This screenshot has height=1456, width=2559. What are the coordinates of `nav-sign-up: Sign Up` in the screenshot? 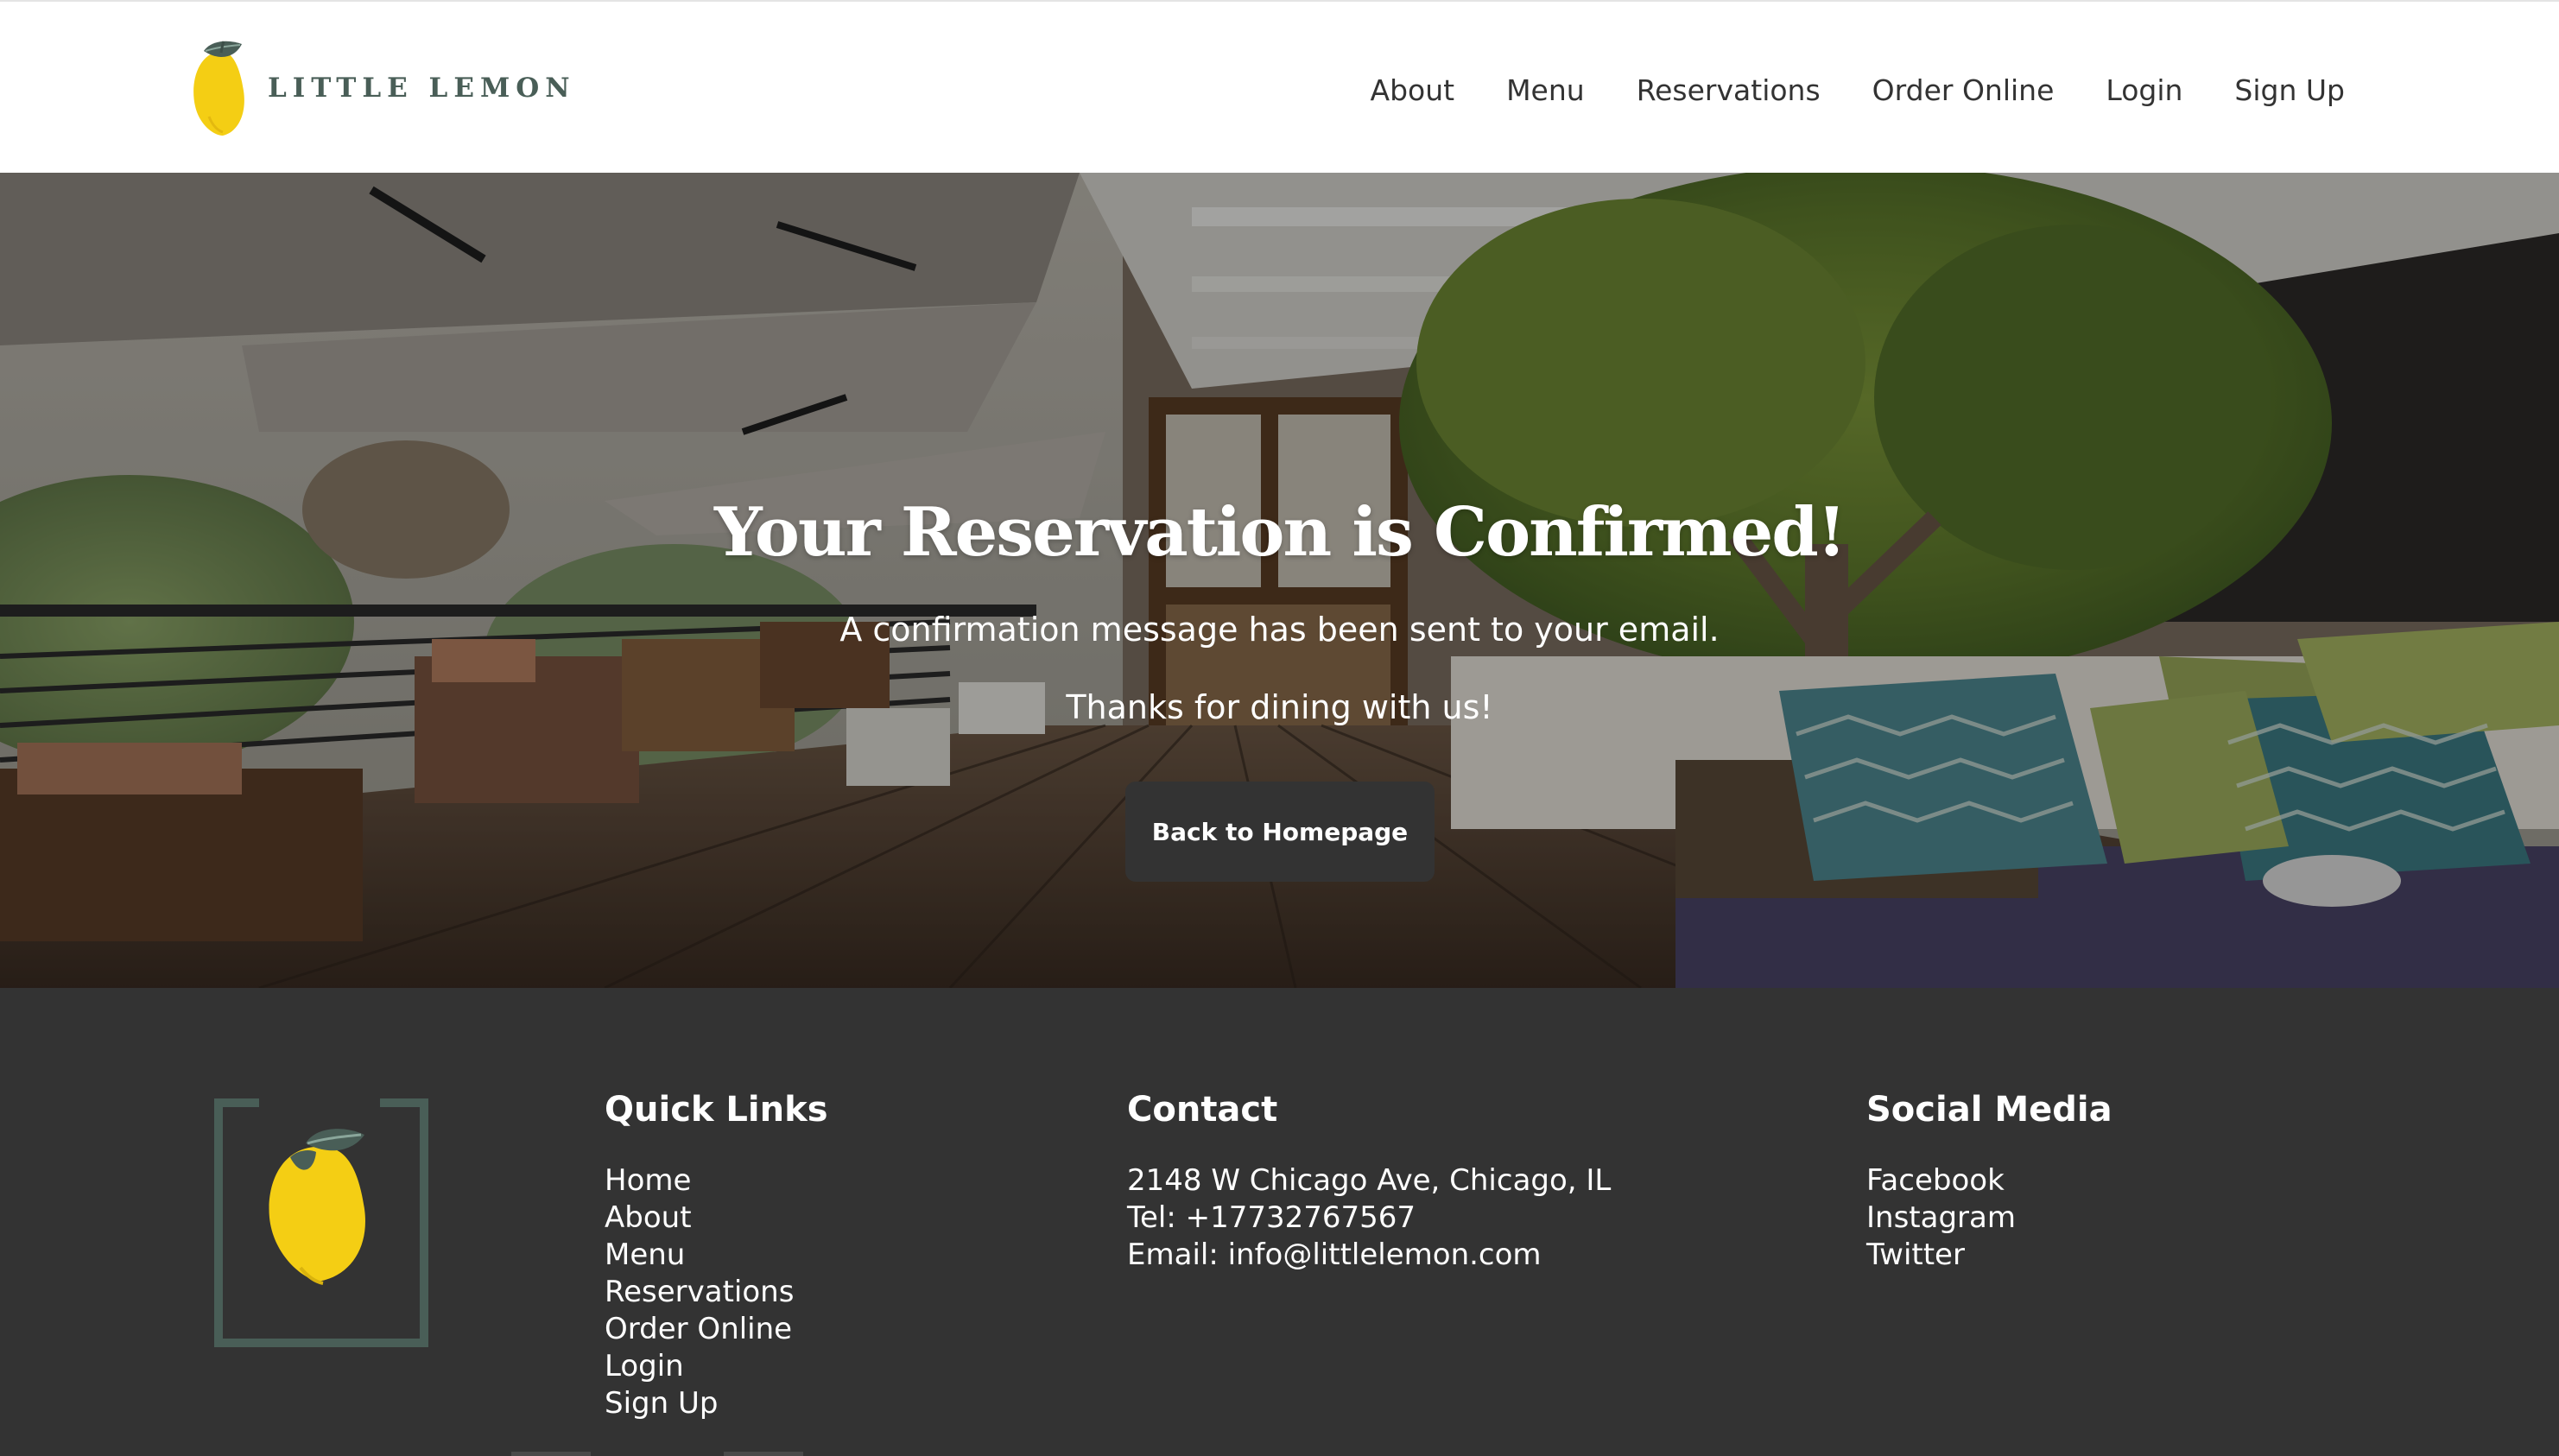 It's located at (2289, 90).